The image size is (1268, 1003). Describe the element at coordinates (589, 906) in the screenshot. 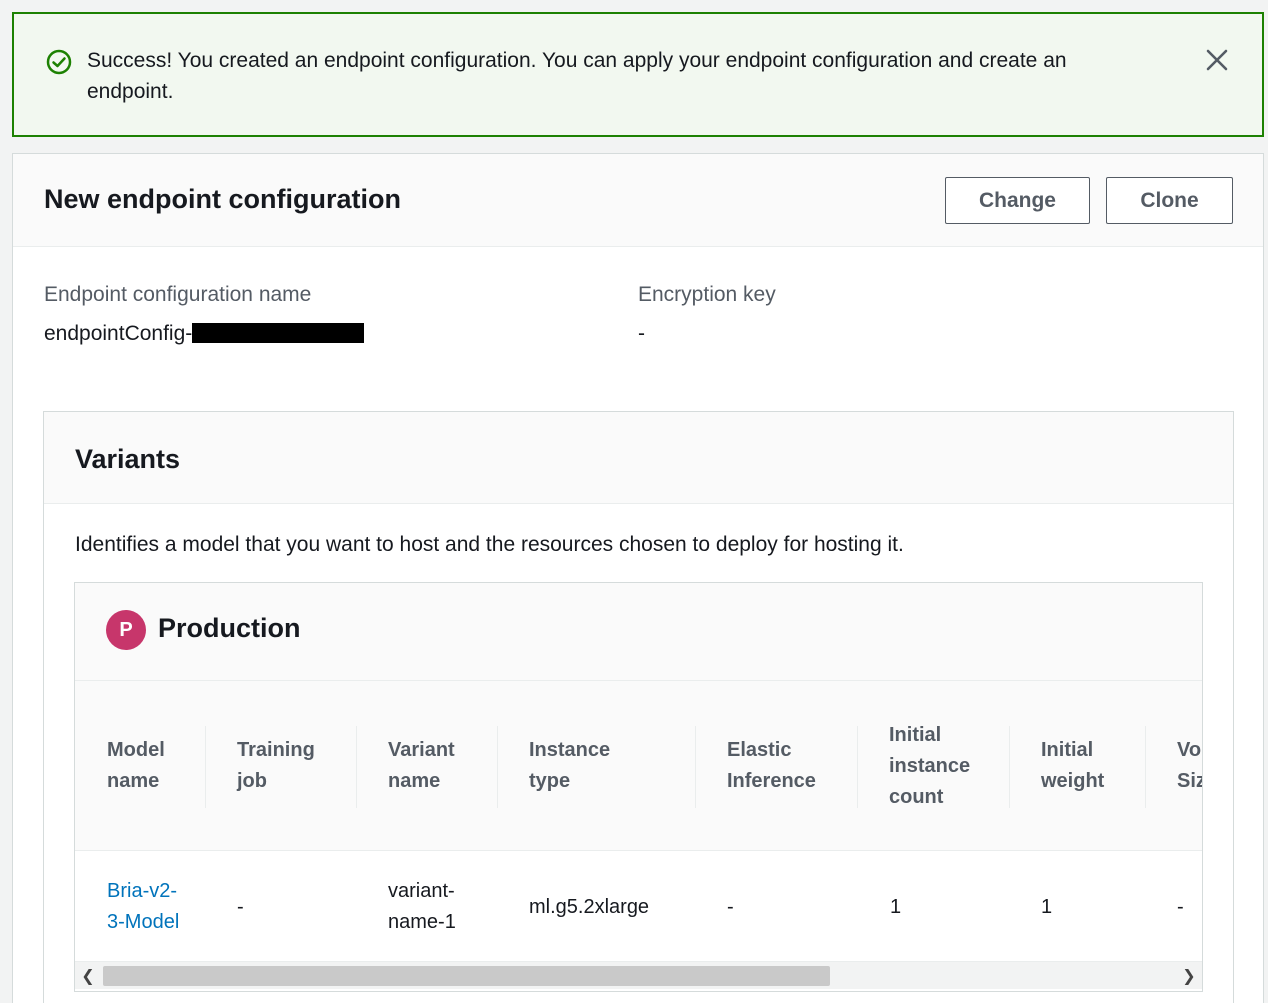

I see `cell-instance-type: ml.g5.2xlarge` at that location.